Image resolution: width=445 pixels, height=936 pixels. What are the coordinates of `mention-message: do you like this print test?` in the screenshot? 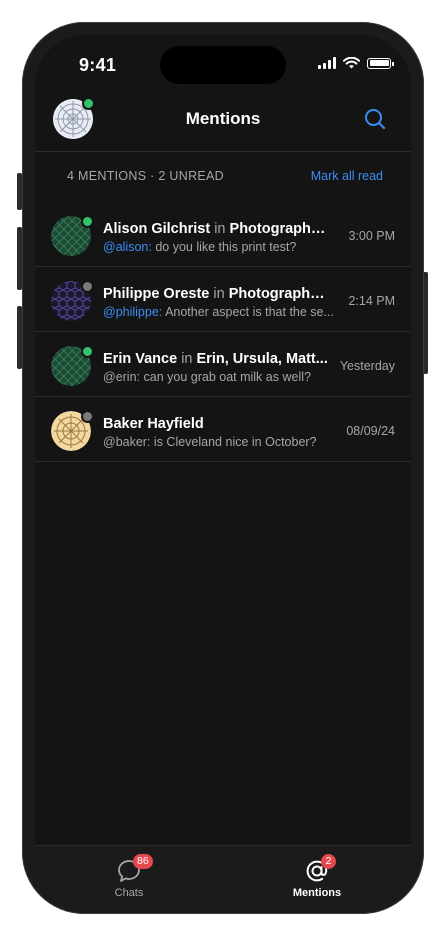 It's located at (226, 247).